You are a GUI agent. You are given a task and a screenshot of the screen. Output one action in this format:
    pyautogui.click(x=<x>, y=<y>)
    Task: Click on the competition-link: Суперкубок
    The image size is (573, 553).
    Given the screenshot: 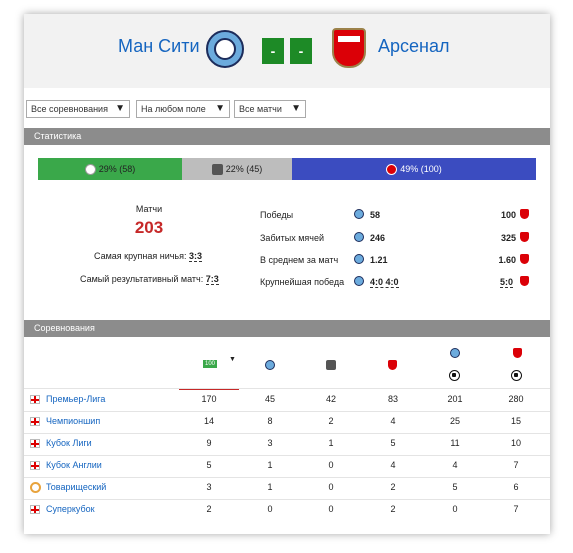 What is the action you would take?
    pyautogui.click(x=70, y=509)
    